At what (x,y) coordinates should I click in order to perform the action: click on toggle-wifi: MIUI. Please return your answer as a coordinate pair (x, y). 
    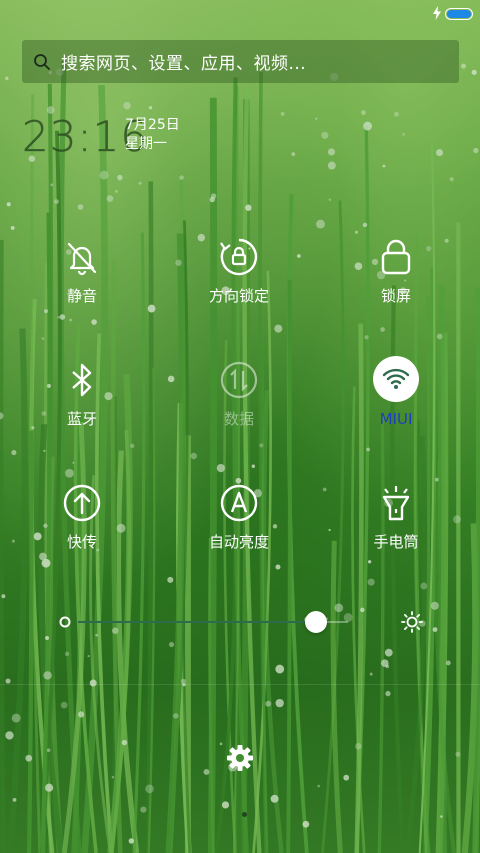
    Looking at the image, I should click on (396, 406).